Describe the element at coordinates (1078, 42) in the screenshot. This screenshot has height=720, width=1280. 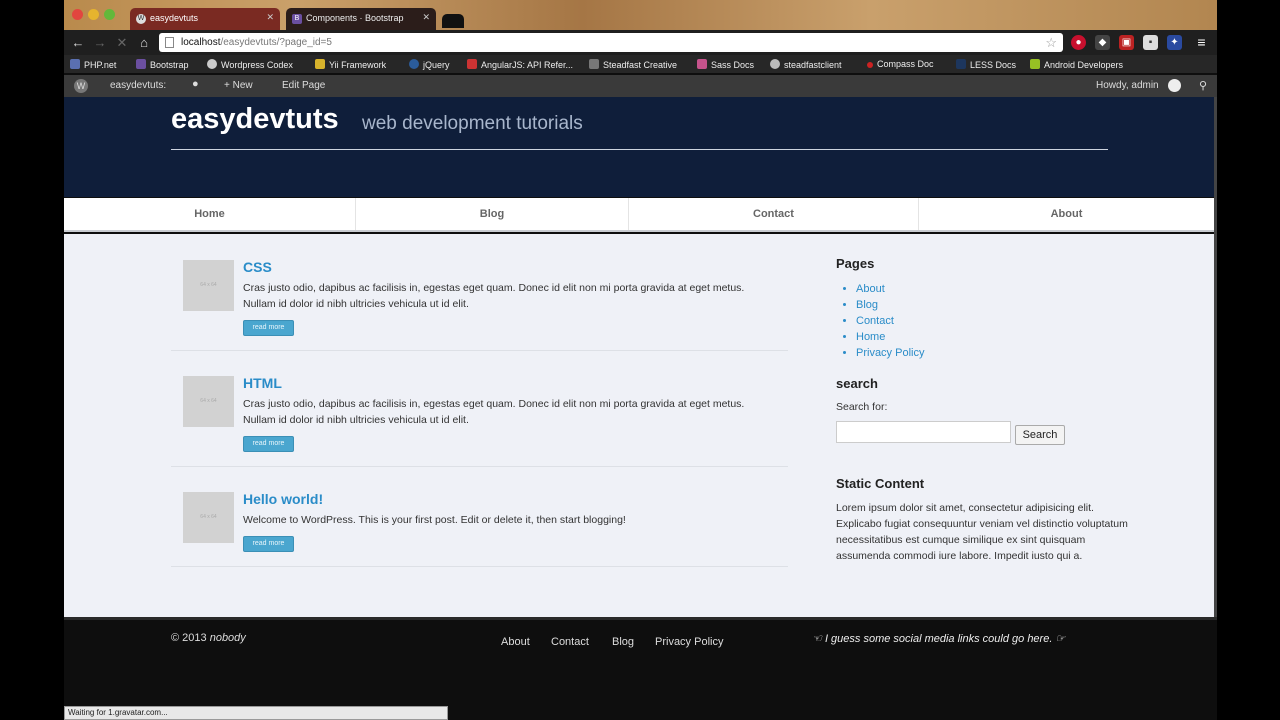
I see `extension-icon: ●` at that location.